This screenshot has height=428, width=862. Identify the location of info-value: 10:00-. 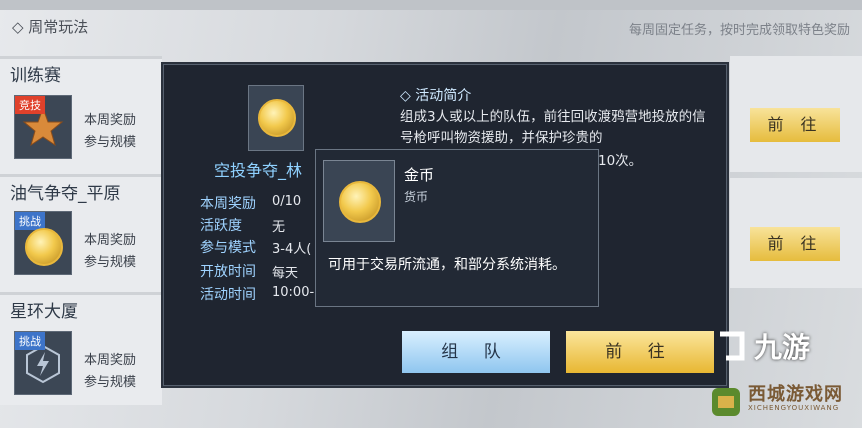
(293, 292).